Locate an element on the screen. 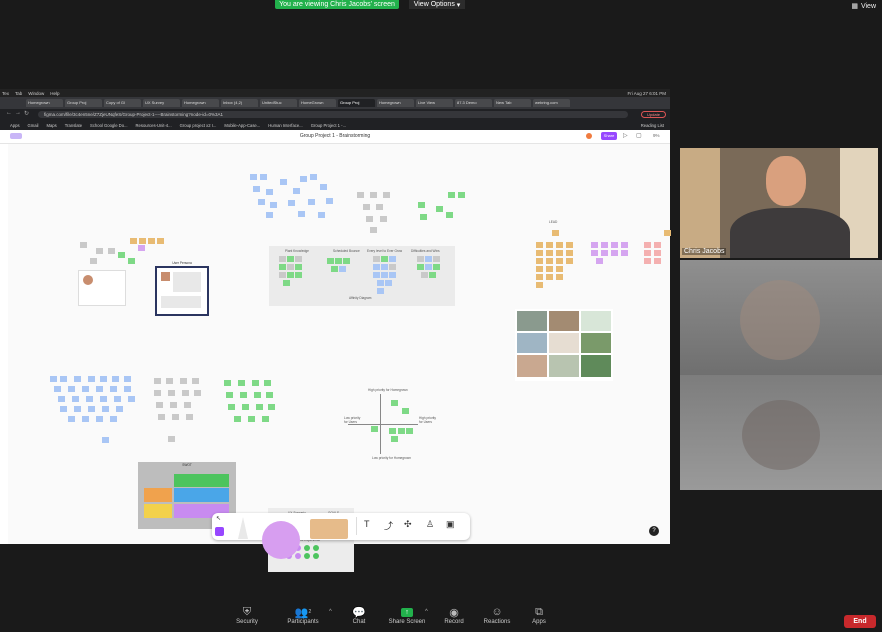  help-icon: ? is located at coordinates (654, 531).